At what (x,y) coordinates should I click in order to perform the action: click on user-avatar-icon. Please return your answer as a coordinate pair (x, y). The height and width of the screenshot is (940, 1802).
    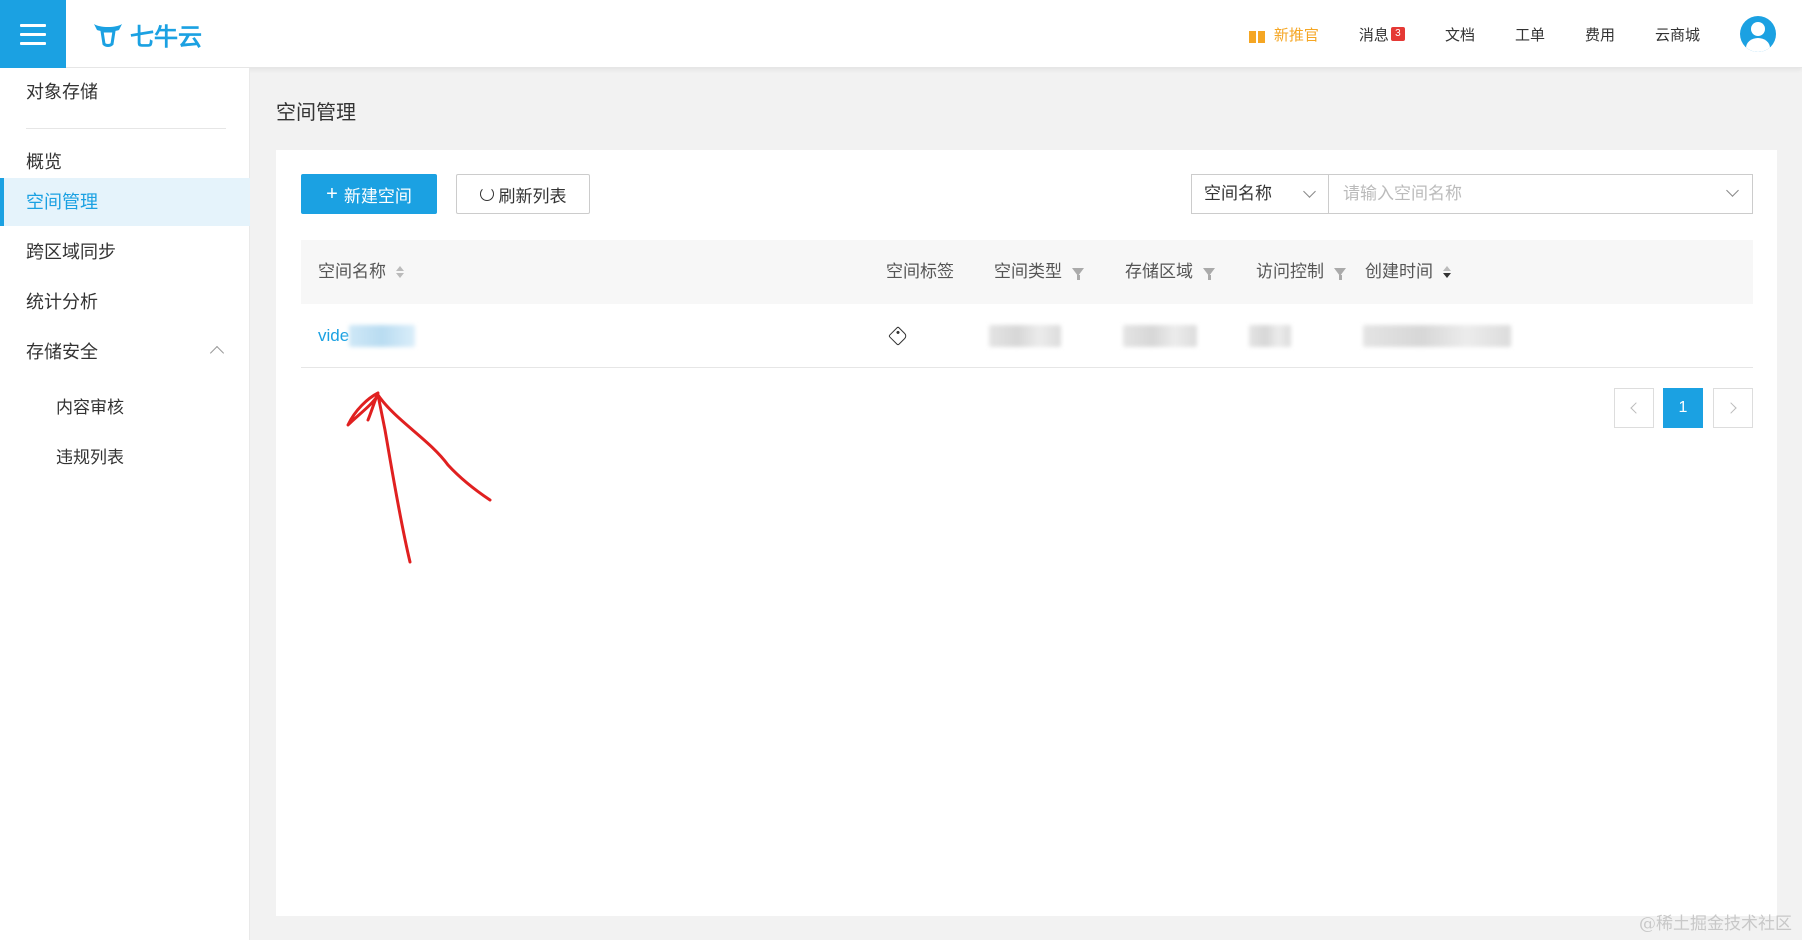
    Looking at the image, I should click on (1758, 34).